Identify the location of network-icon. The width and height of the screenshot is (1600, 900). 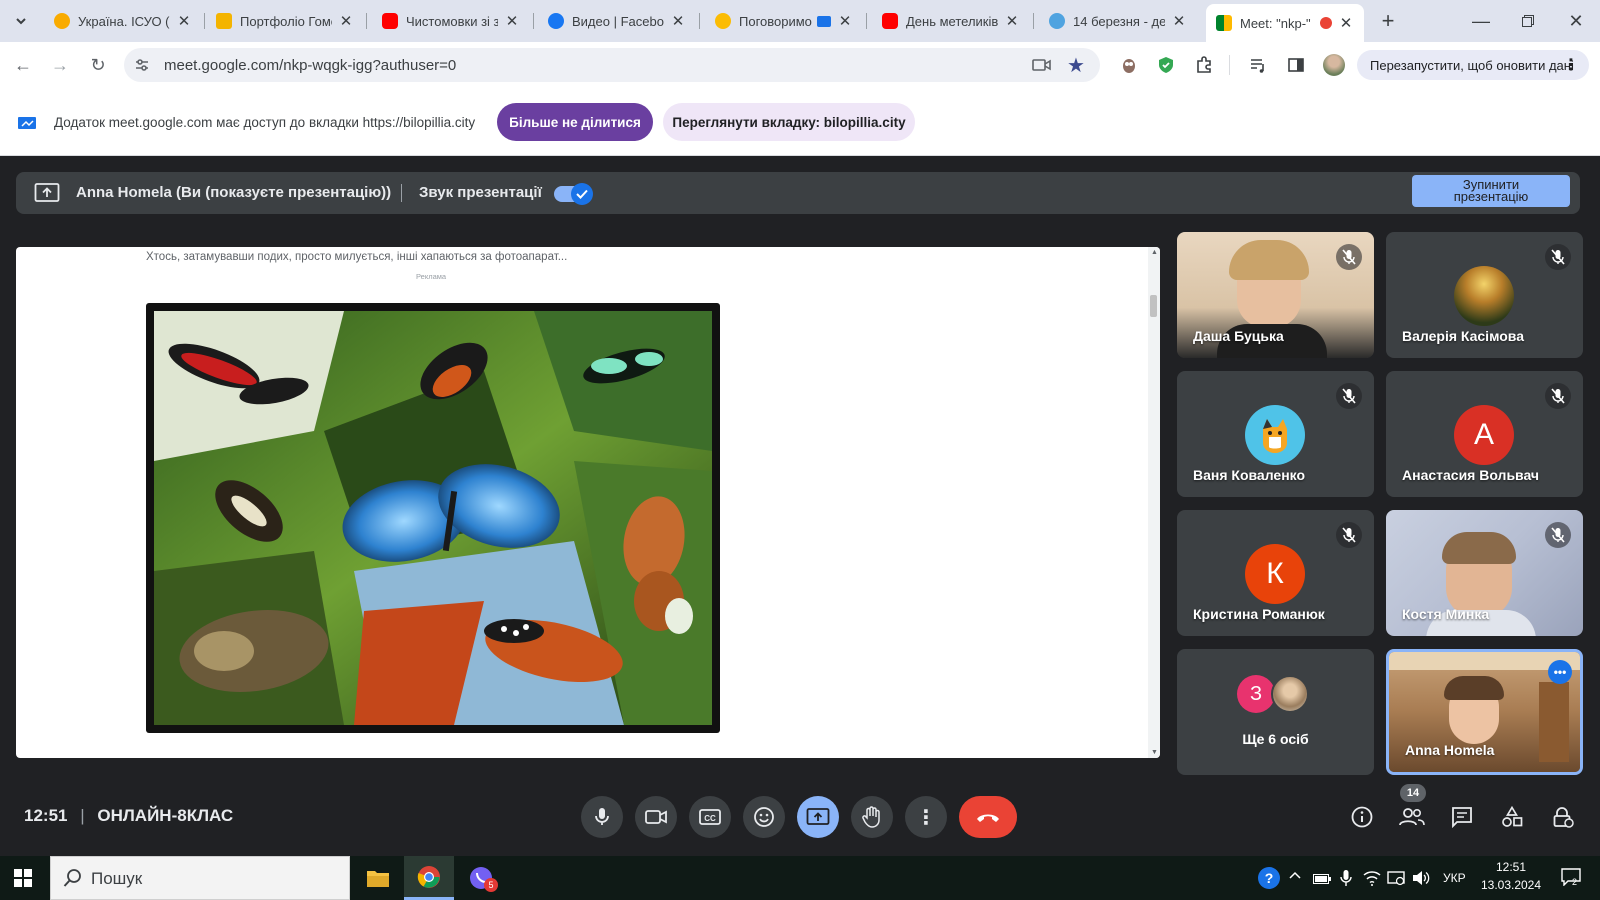
(1396, 880).